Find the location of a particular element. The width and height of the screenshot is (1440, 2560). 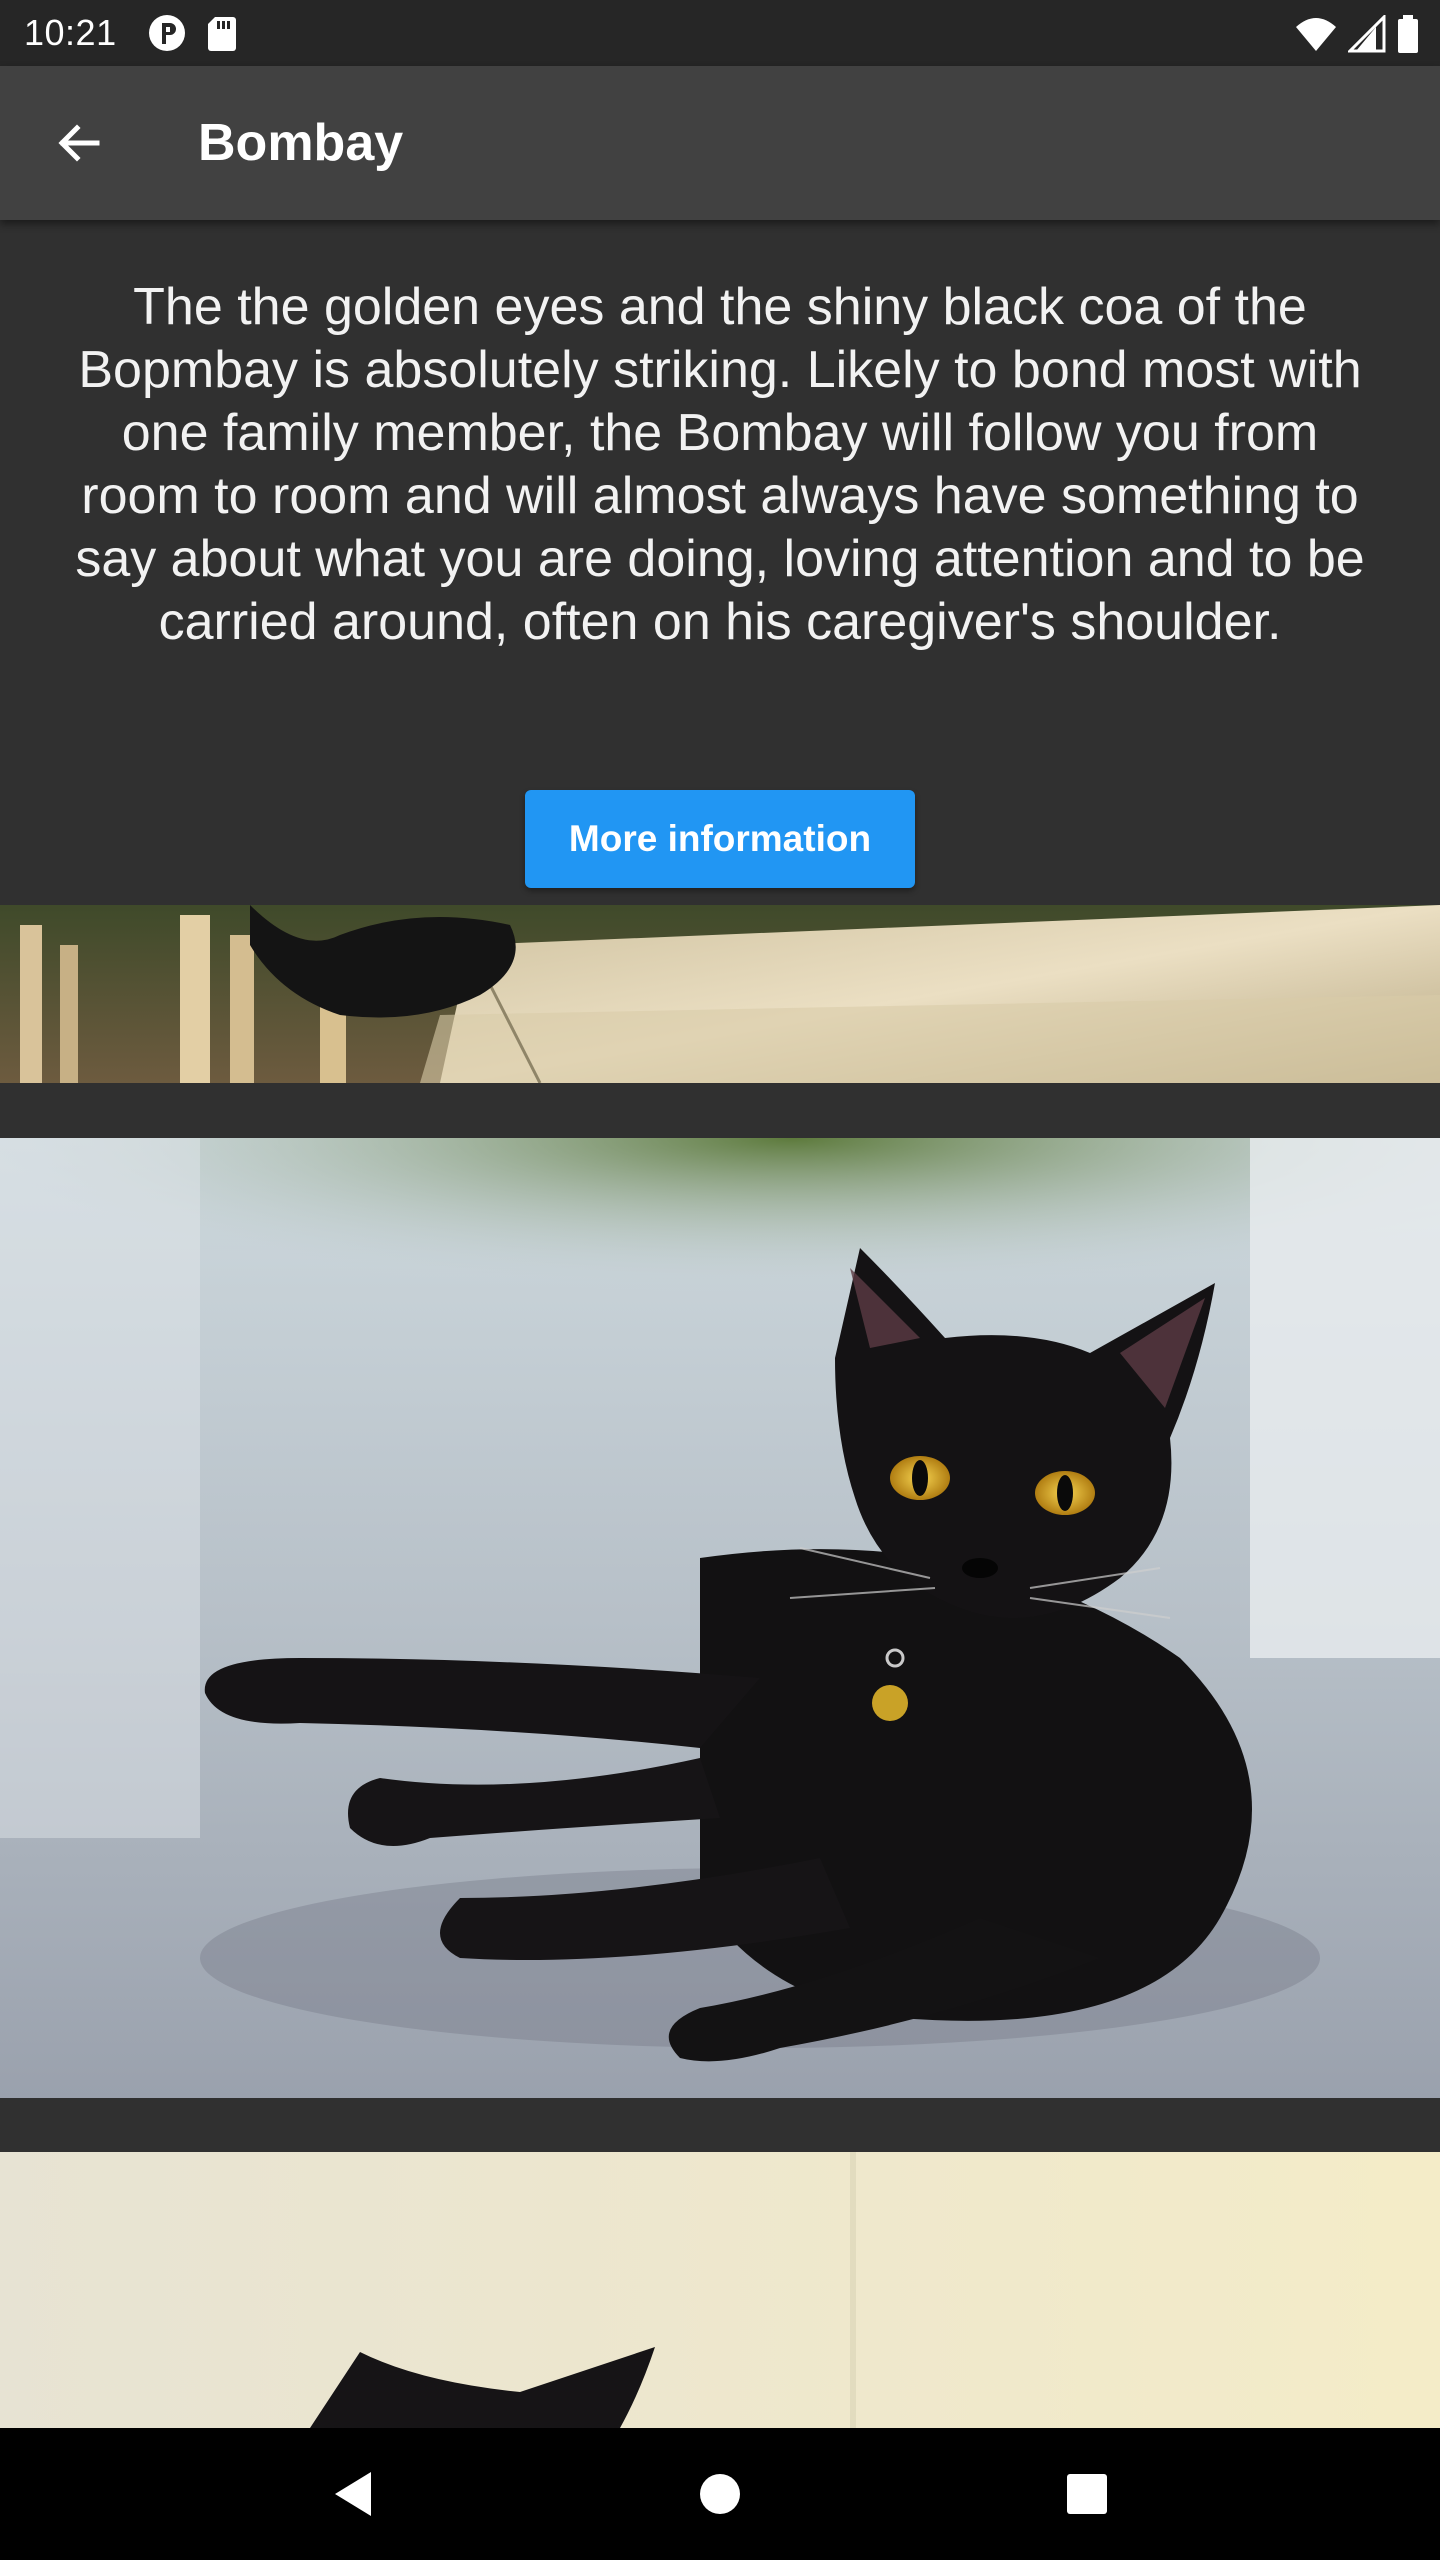

status-time: 10:21 is located at coordinates (70, 32).